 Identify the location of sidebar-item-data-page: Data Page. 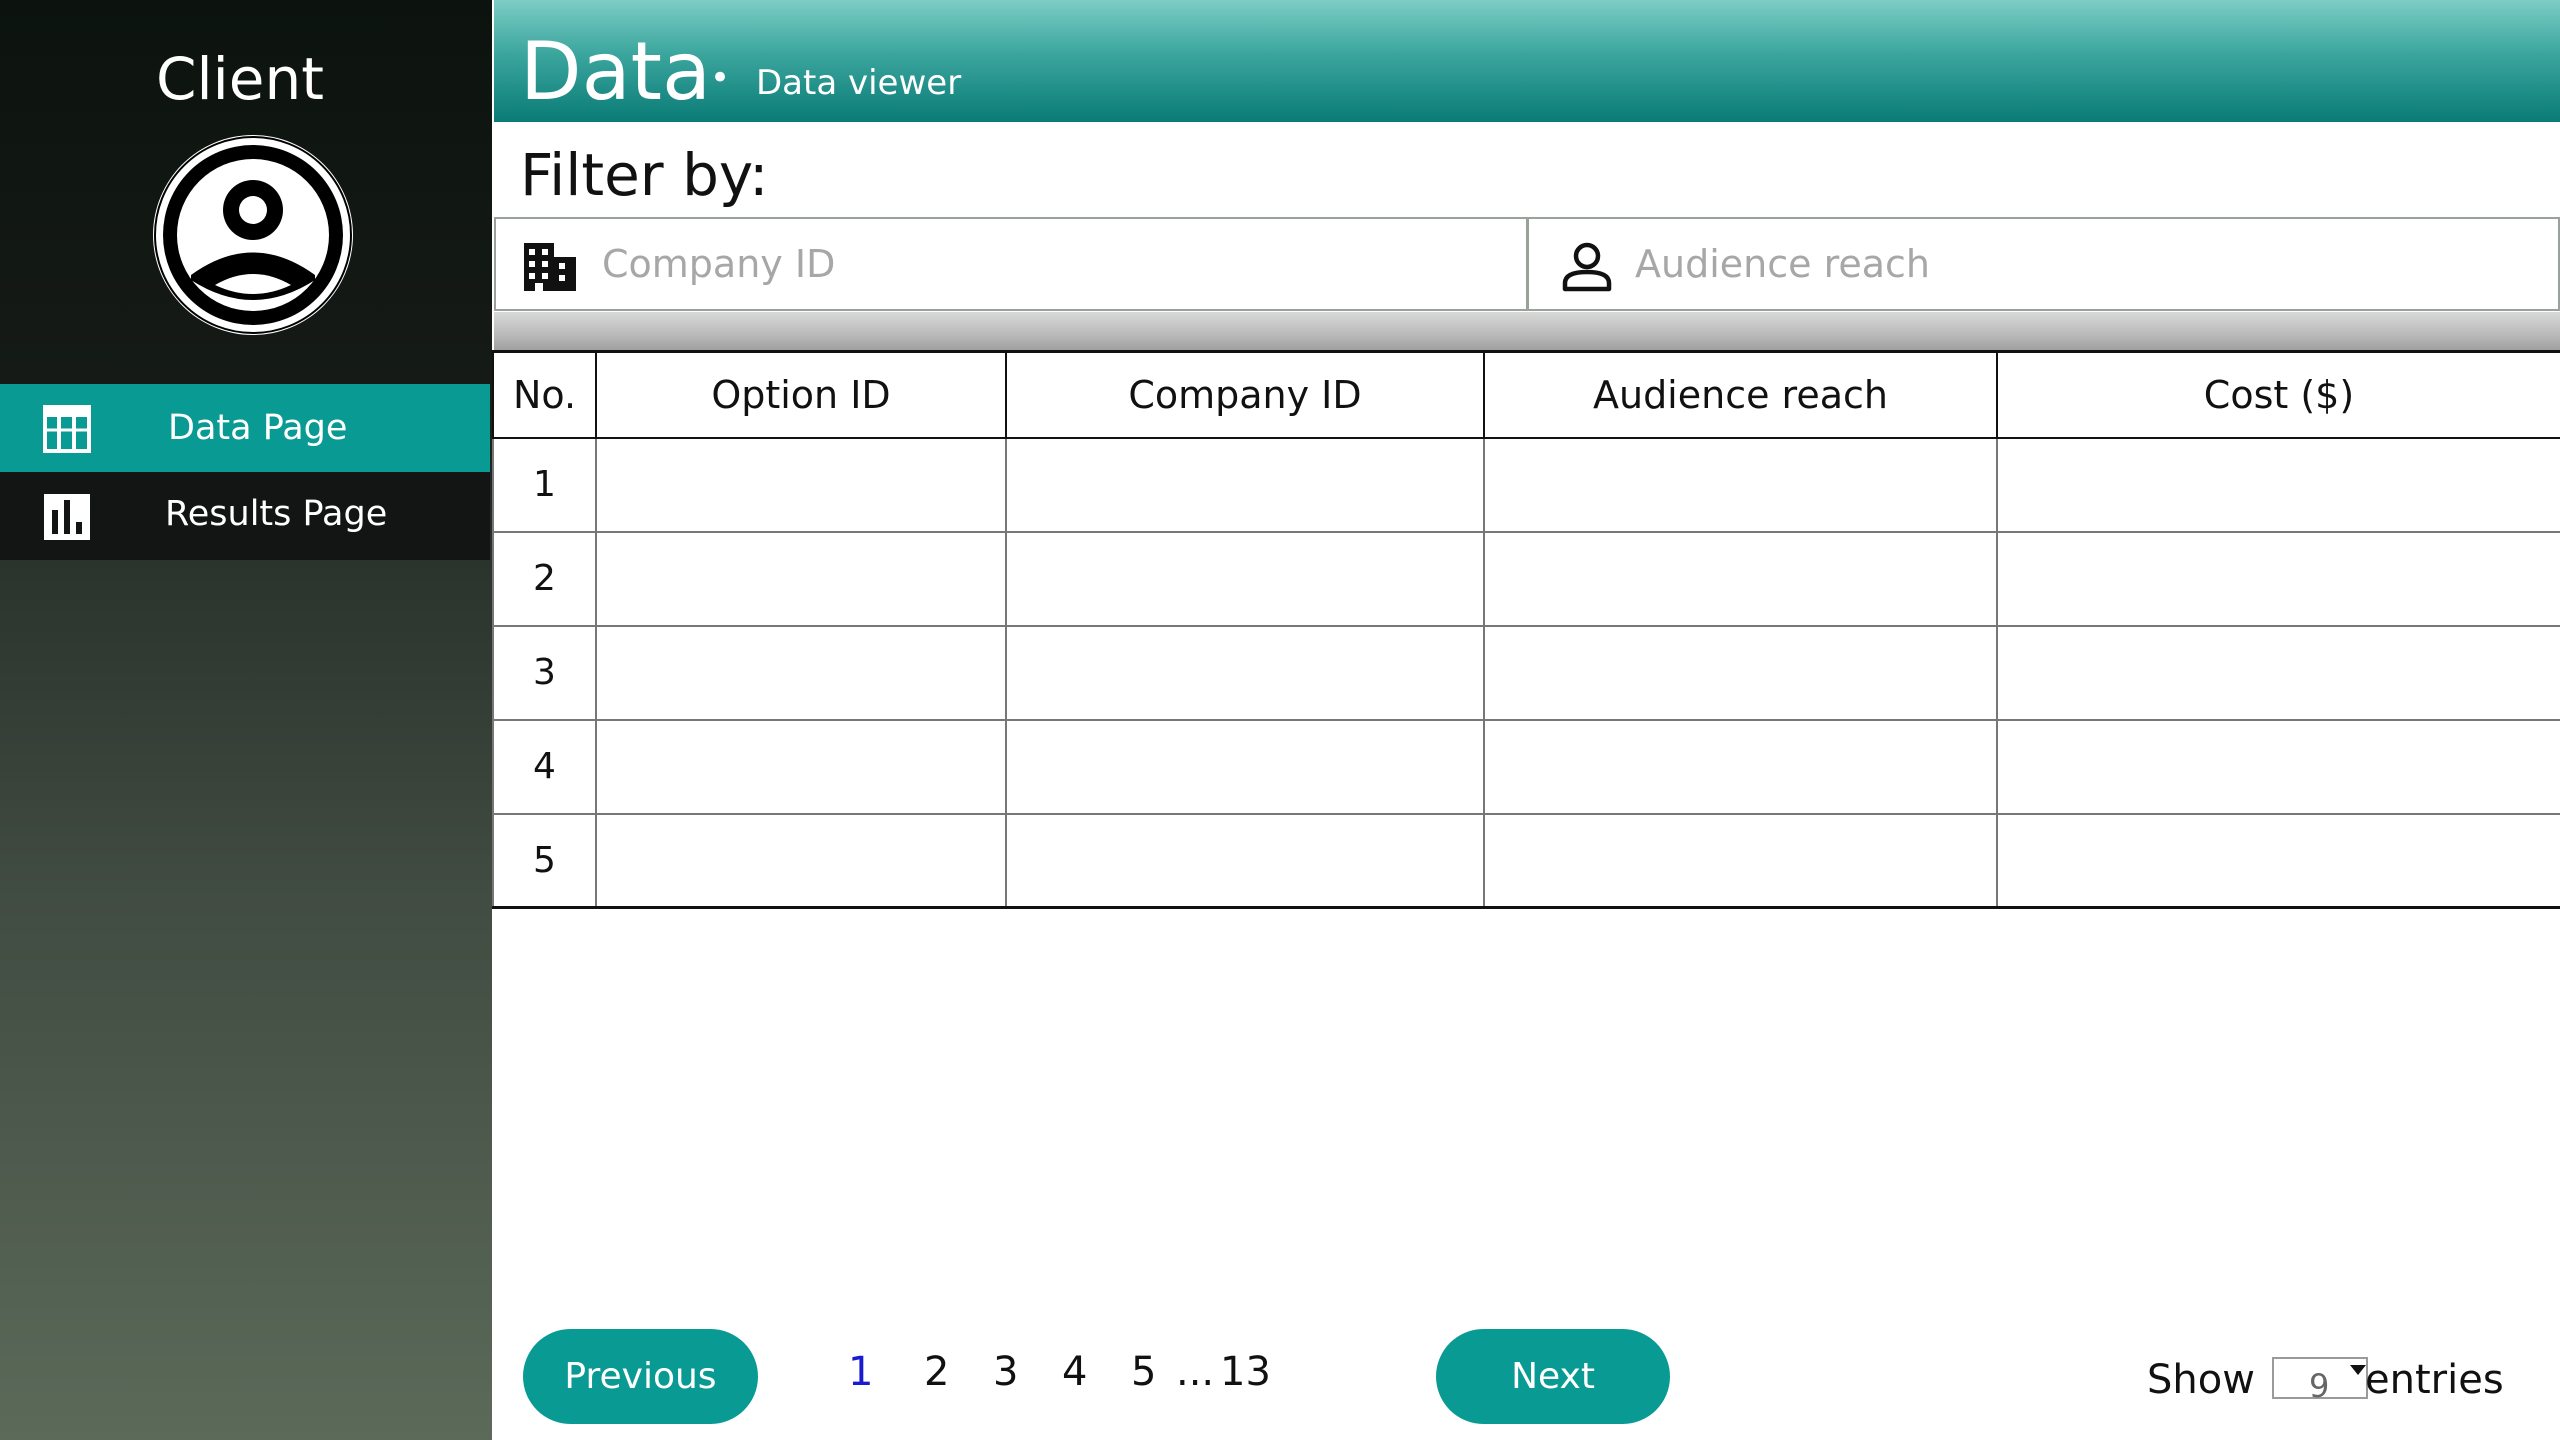
(245, 428).